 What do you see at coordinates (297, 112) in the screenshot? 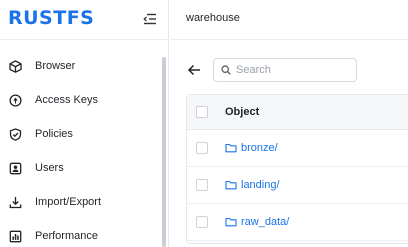
I see `table-header: Object` at bounding box center [297, 112].